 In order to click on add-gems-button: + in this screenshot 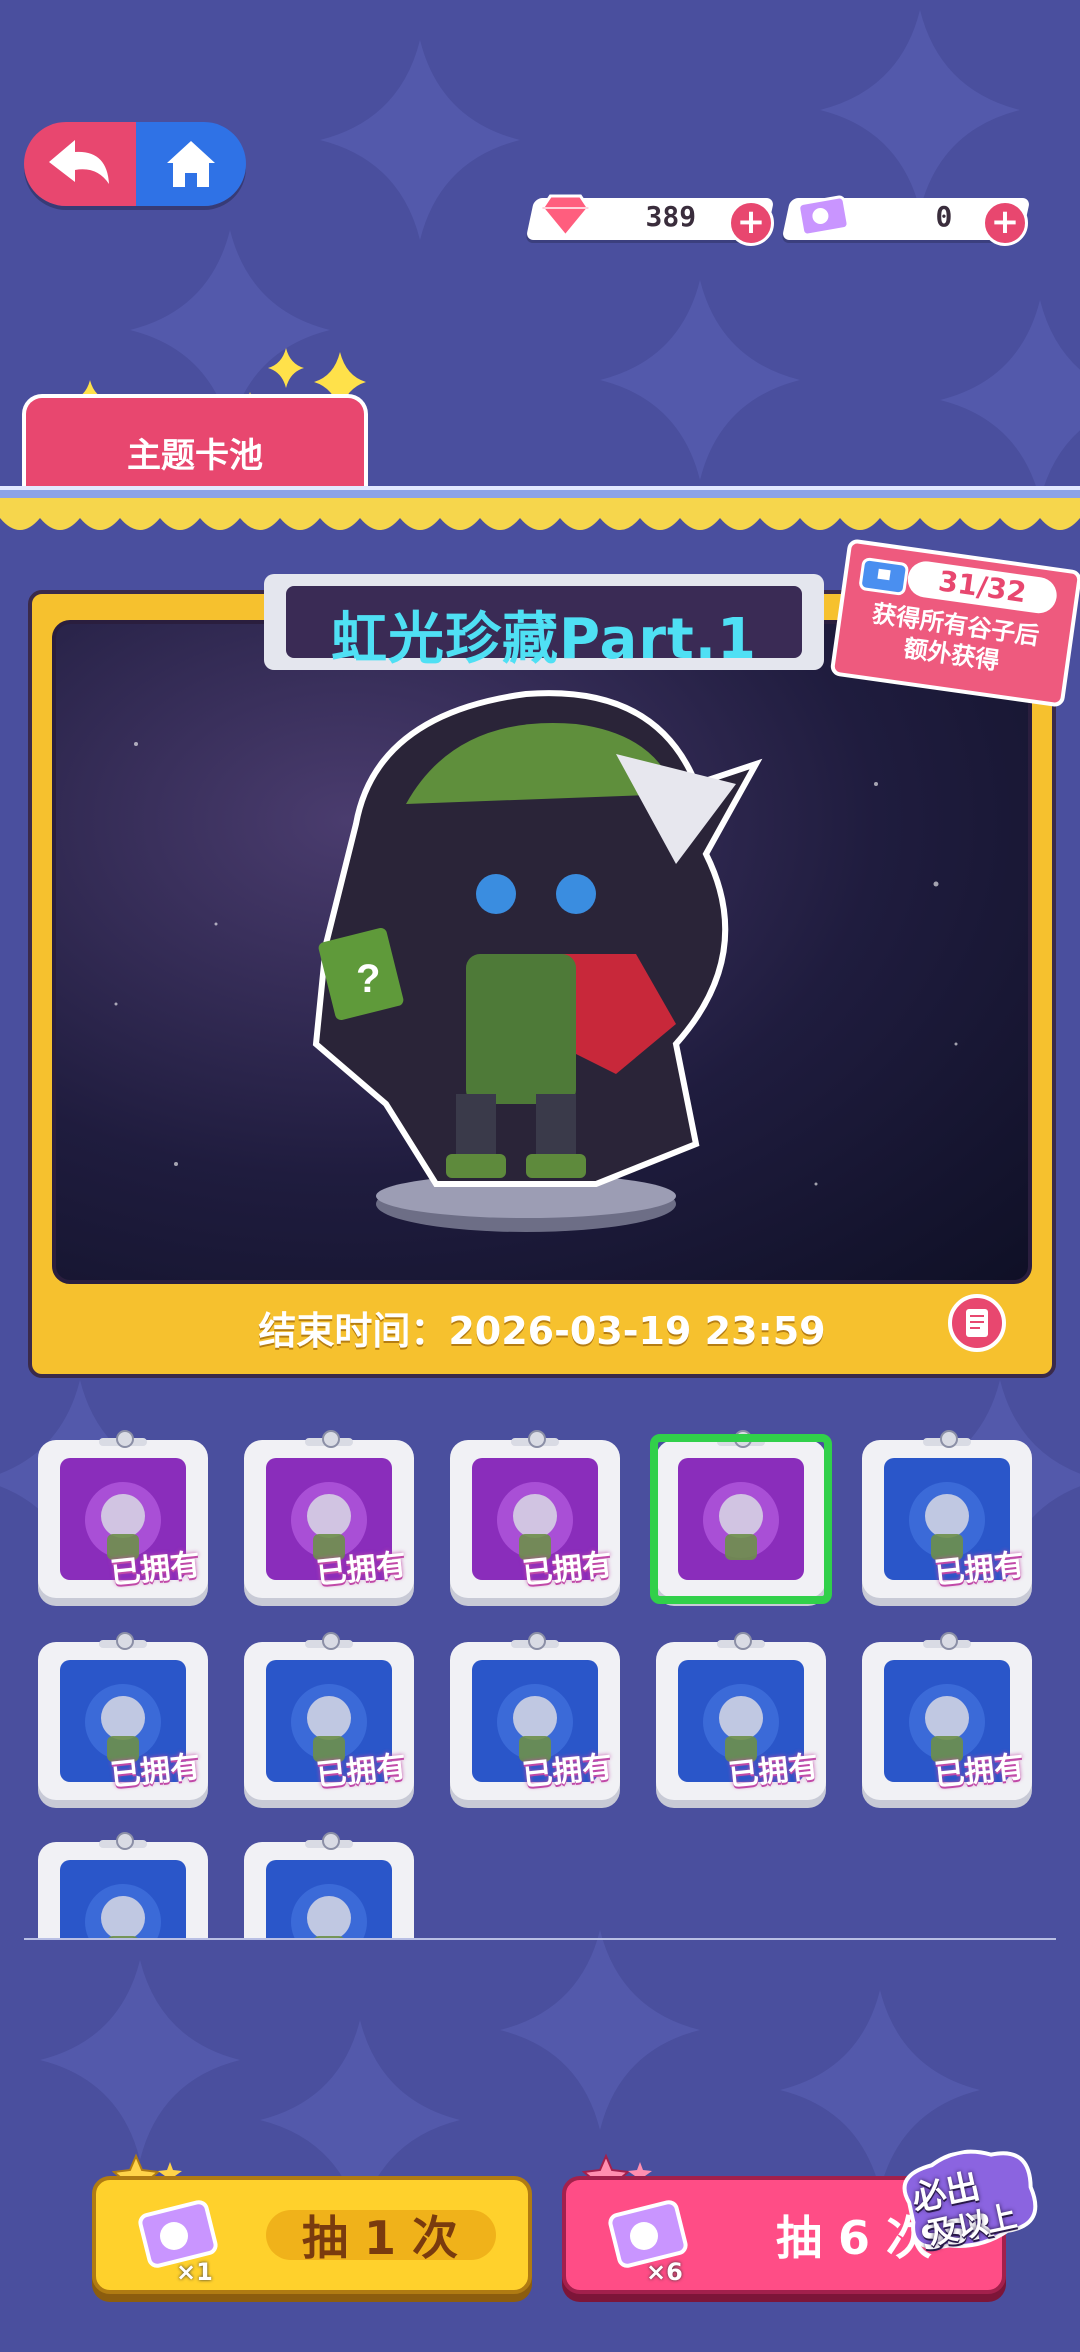, I will do `click(751, 223)`.